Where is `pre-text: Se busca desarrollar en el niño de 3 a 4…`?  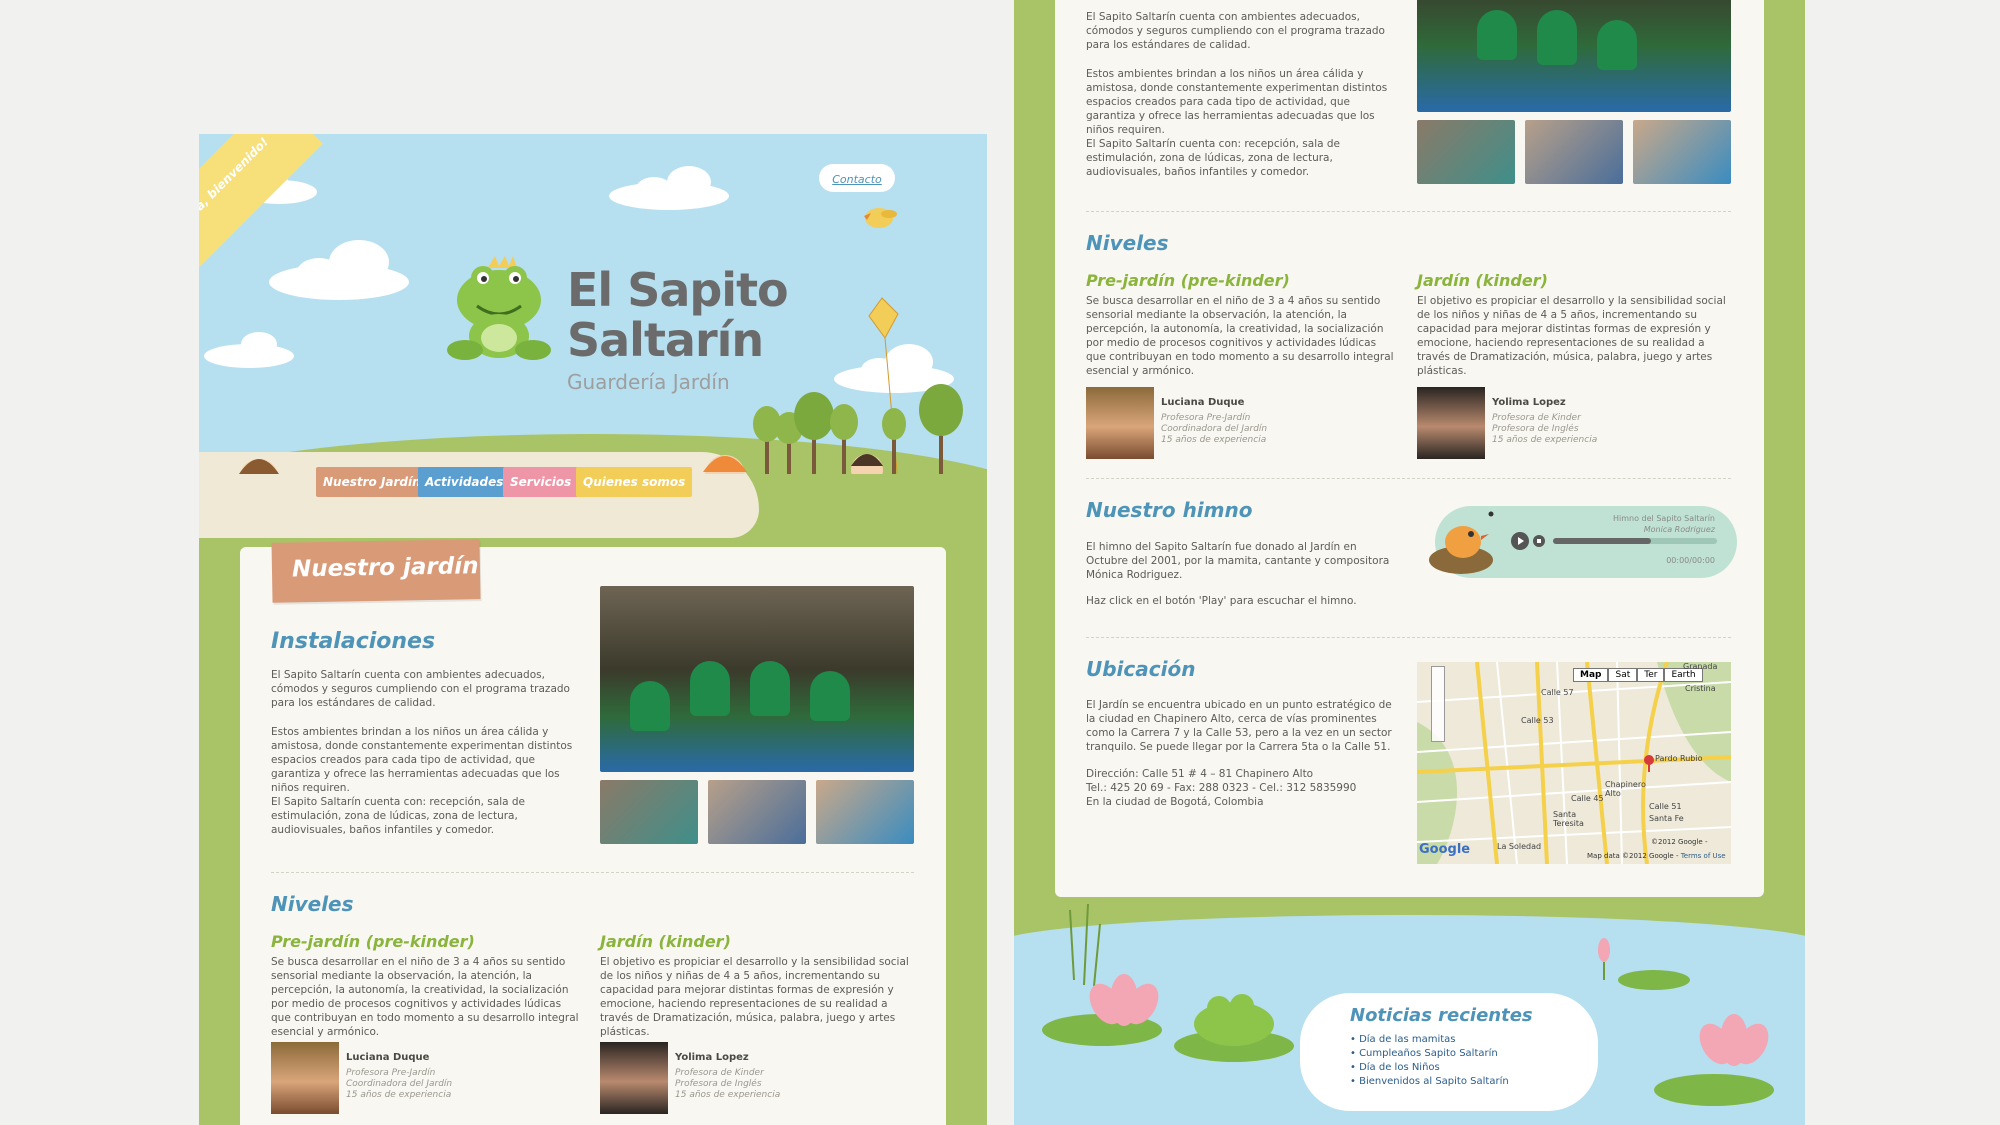
pre-text: Se busca desarrollar en el niño de 3 a 4… is located at coordinates (425, 997).